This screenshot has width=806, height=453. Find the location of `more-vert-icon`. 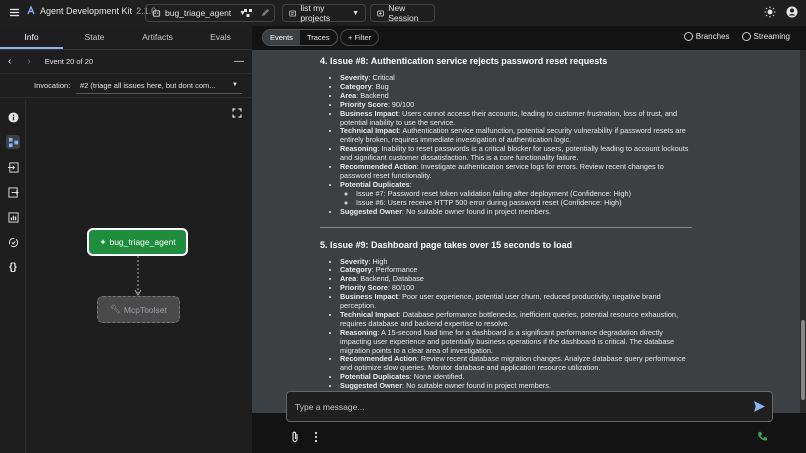

more-vert-icon is located at coordinates (316, 437).